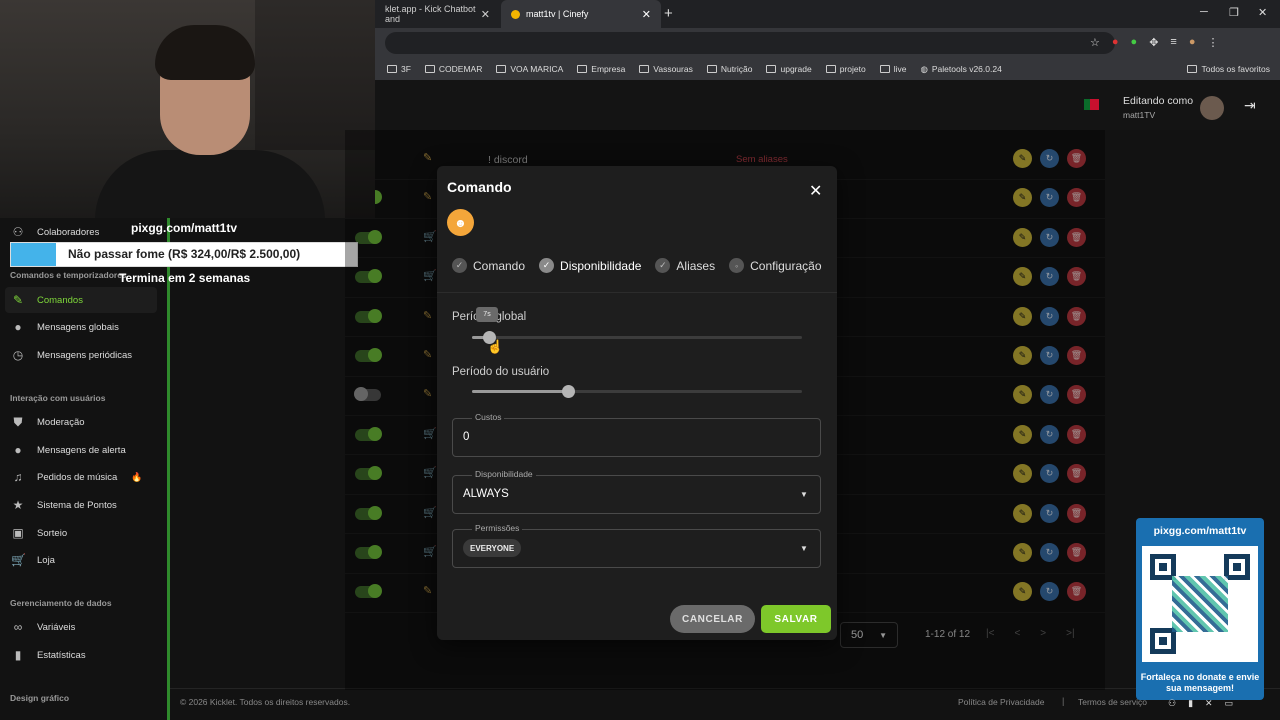  Describe the element at coordinates (1229, 703) in the screenshot. I see `monitor-icon: ▭` at that location.